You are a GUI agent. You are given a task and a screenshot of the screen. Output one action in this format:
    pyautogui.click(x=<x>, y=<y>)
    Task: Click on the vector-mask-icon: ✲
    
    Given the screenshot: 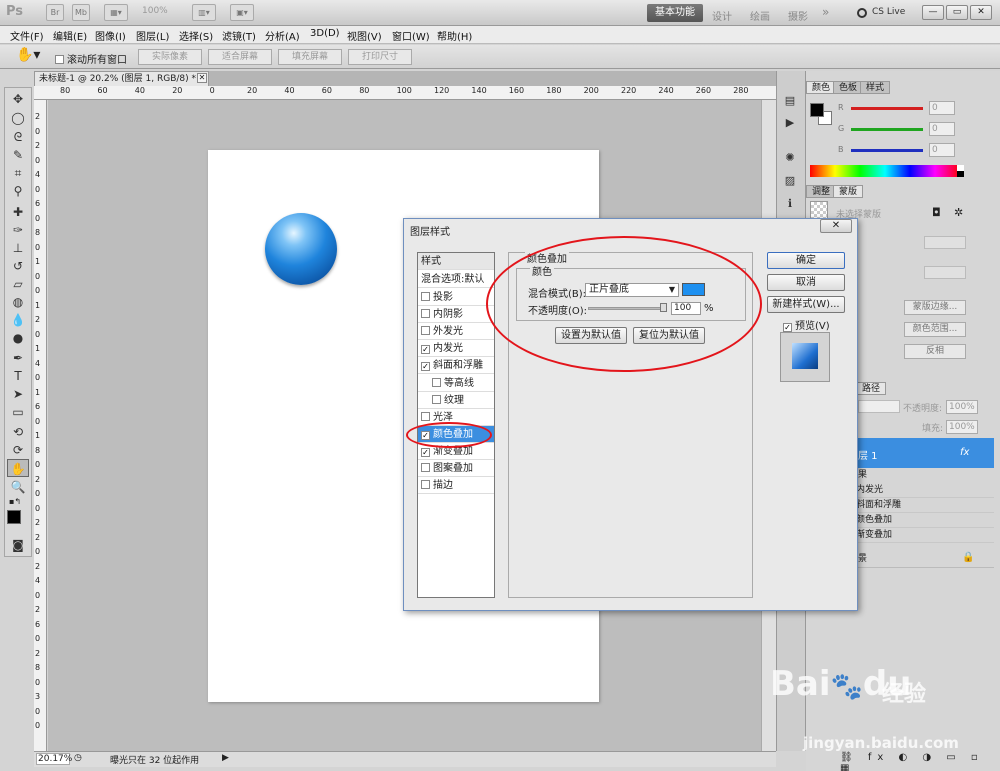 What is the action you would take?
    pyautogui.click(x=958, y=212)
    